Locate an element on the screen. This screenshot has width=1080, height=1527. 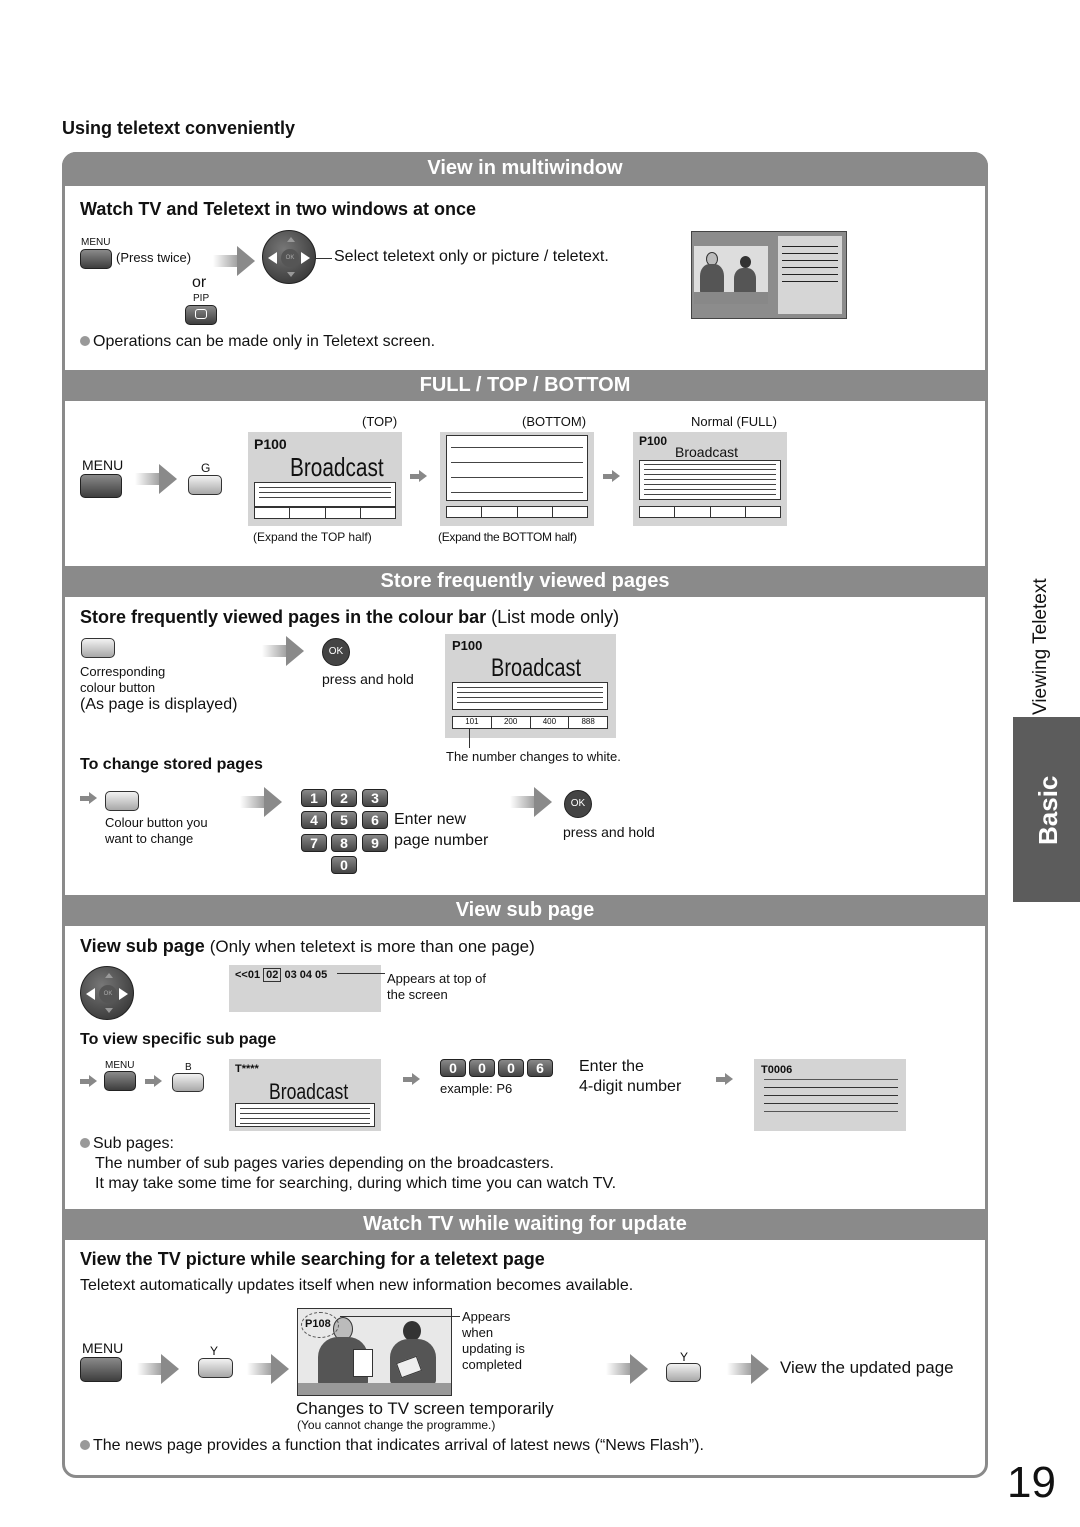
sub-page-screen: T**** Broadcast is located at coordinates (305, 1095).